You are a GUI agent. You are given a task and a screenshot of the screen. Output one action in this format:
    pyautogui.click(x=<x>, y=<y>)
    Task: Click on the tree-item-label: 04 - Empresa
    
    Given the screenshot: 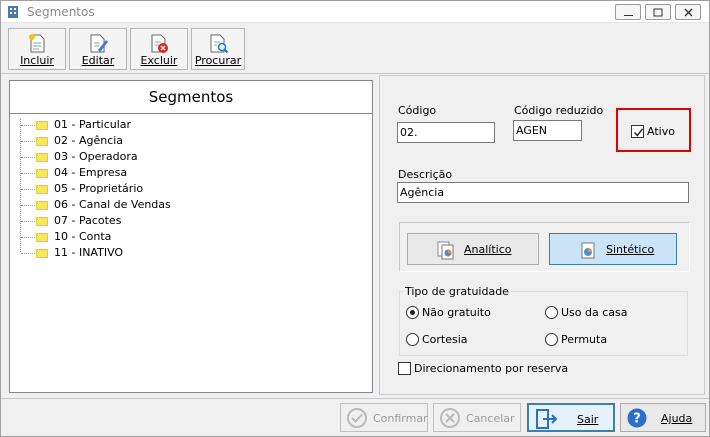 What is the action you would take?
    pyautogui.click(x=91, y=172)
    